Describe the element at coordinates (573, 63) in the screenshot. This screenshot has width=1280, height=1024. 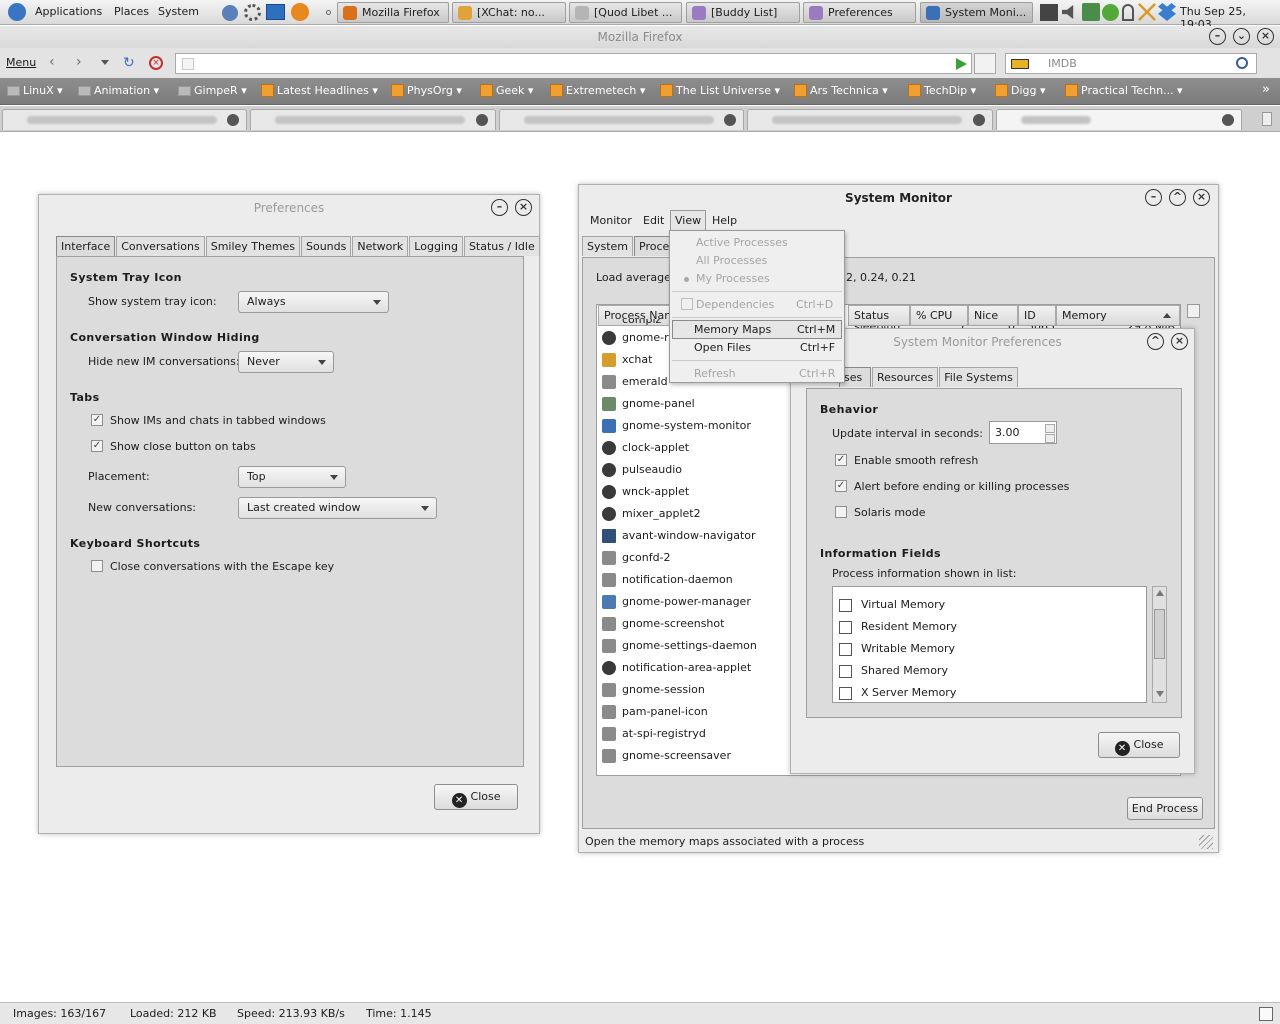
I see `url-bar` at that location.